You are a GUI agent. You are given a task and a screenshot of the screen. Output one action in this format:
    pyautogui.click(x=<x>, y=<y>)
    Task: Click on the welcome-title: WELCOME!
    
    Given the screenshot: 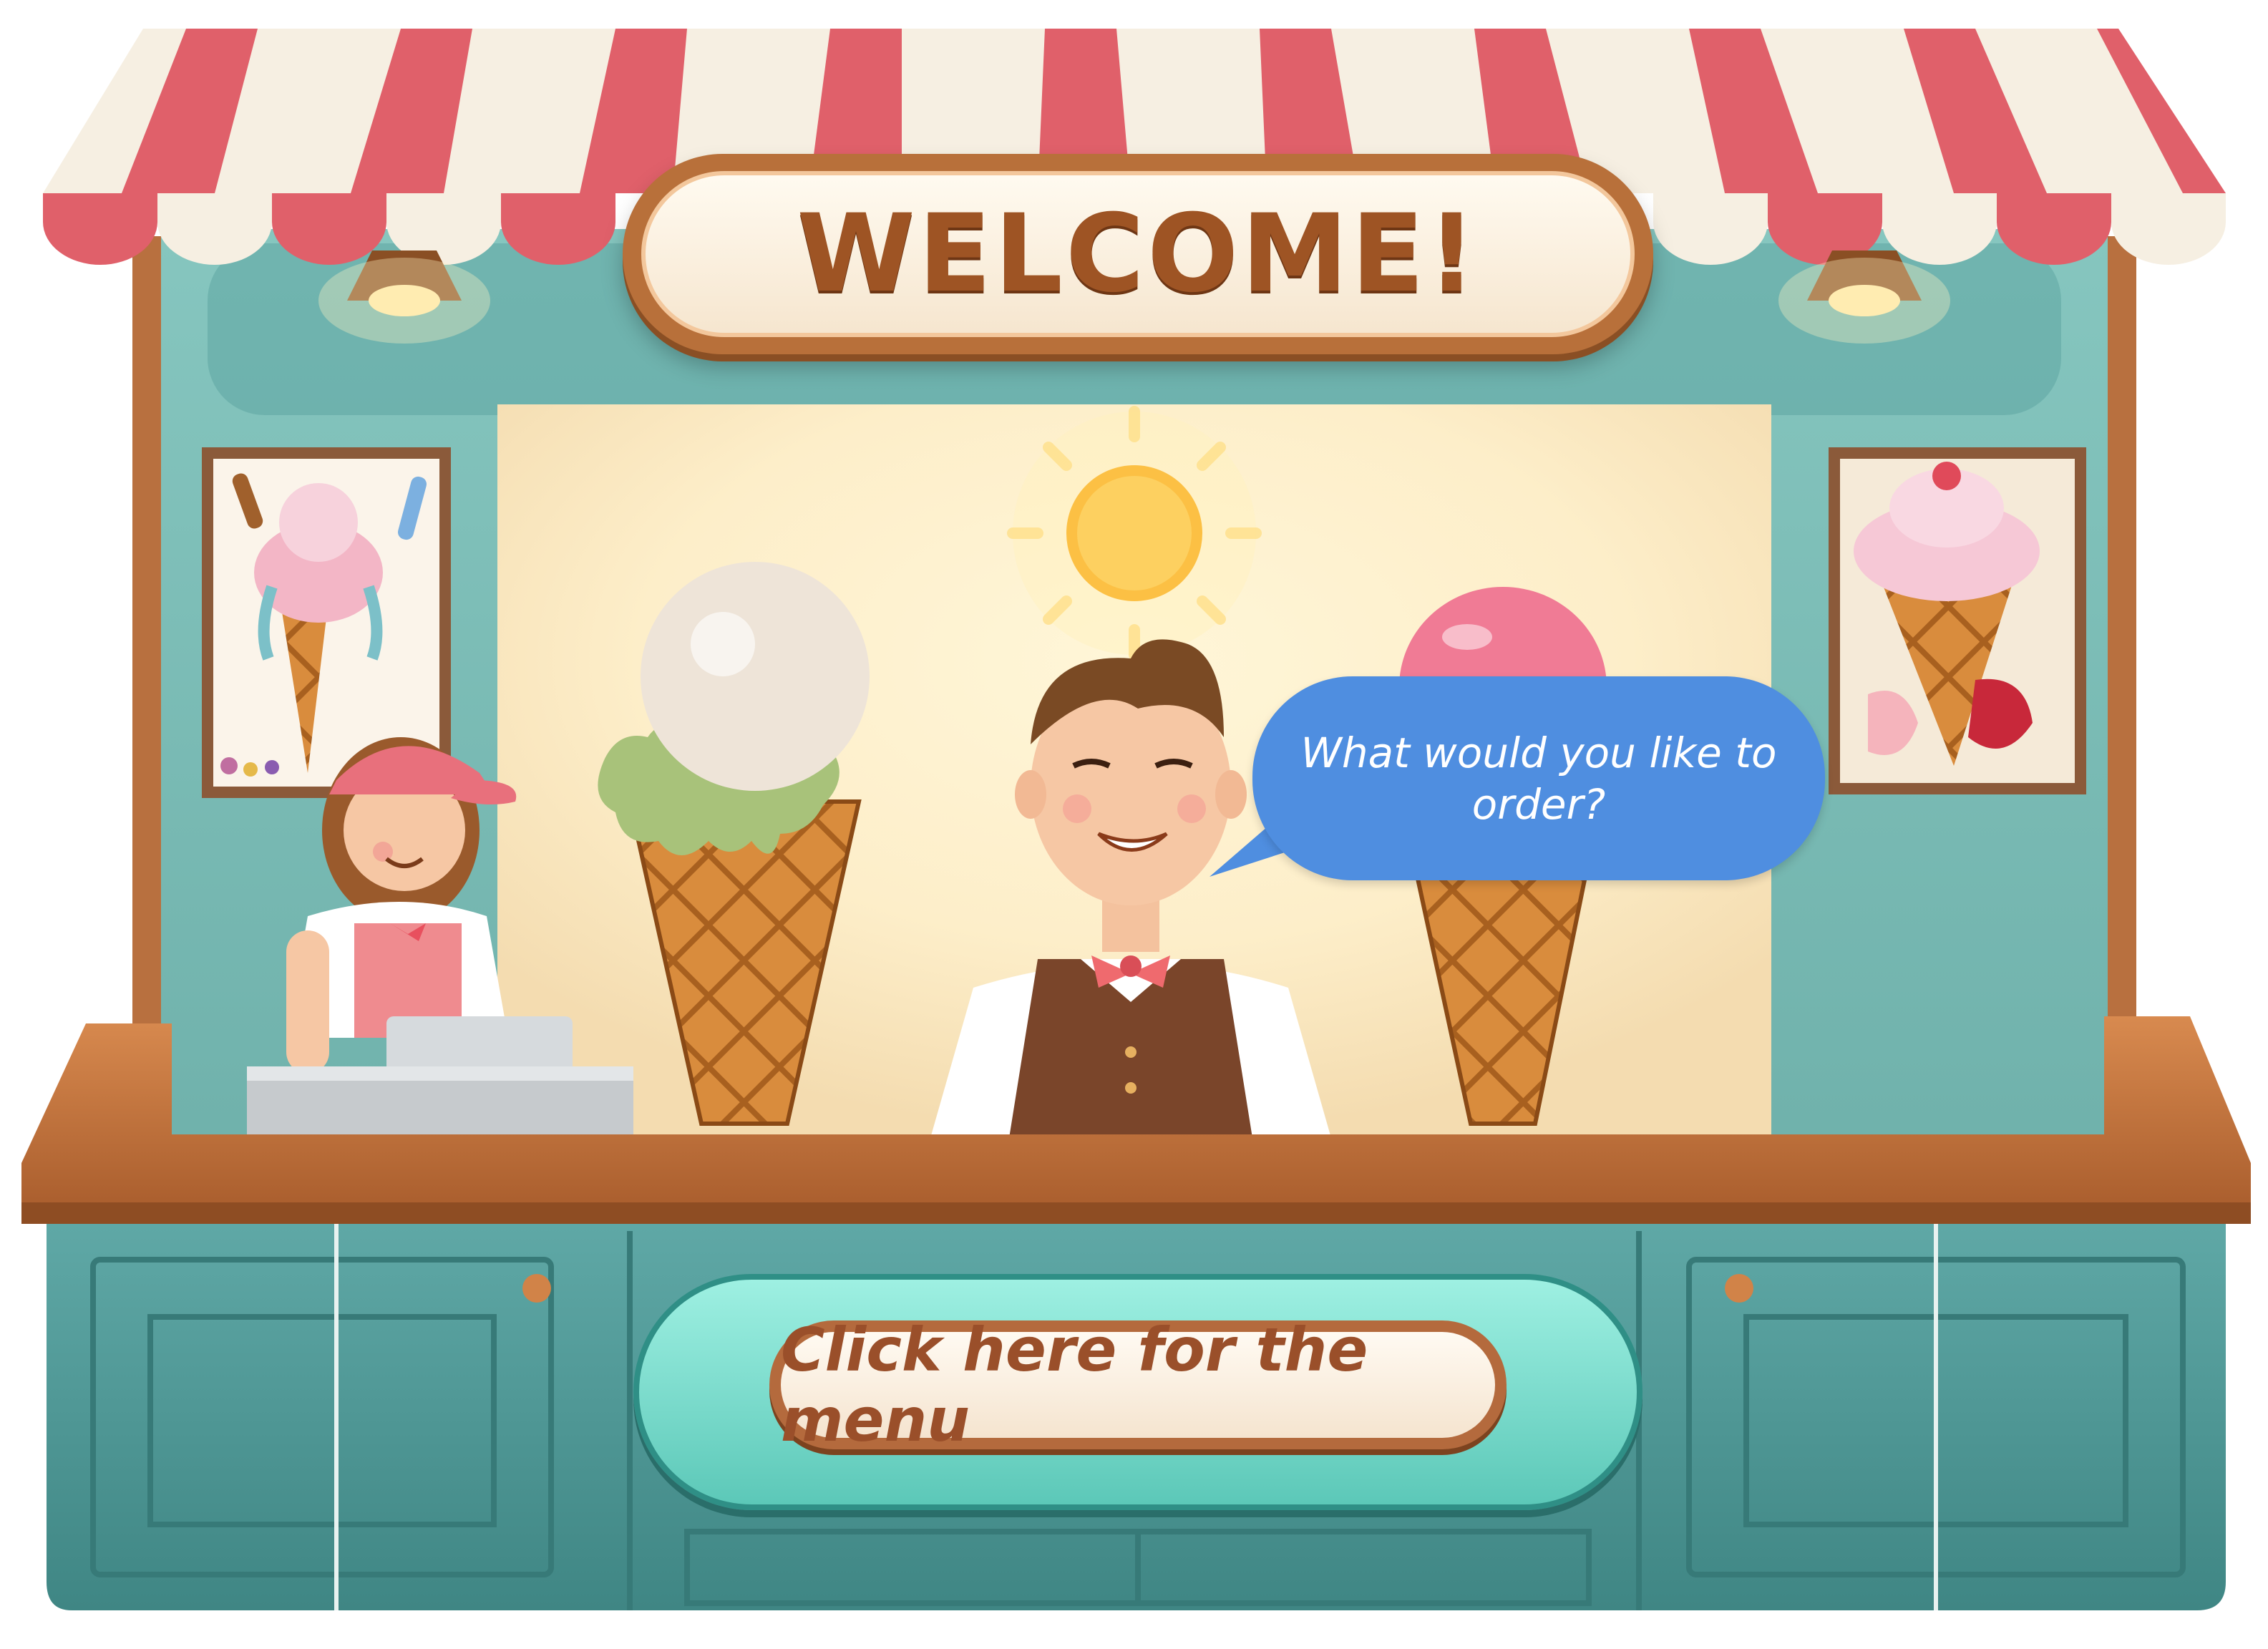 What is the action you would take?
    pyautogui.click(x=1138, y=254)
    